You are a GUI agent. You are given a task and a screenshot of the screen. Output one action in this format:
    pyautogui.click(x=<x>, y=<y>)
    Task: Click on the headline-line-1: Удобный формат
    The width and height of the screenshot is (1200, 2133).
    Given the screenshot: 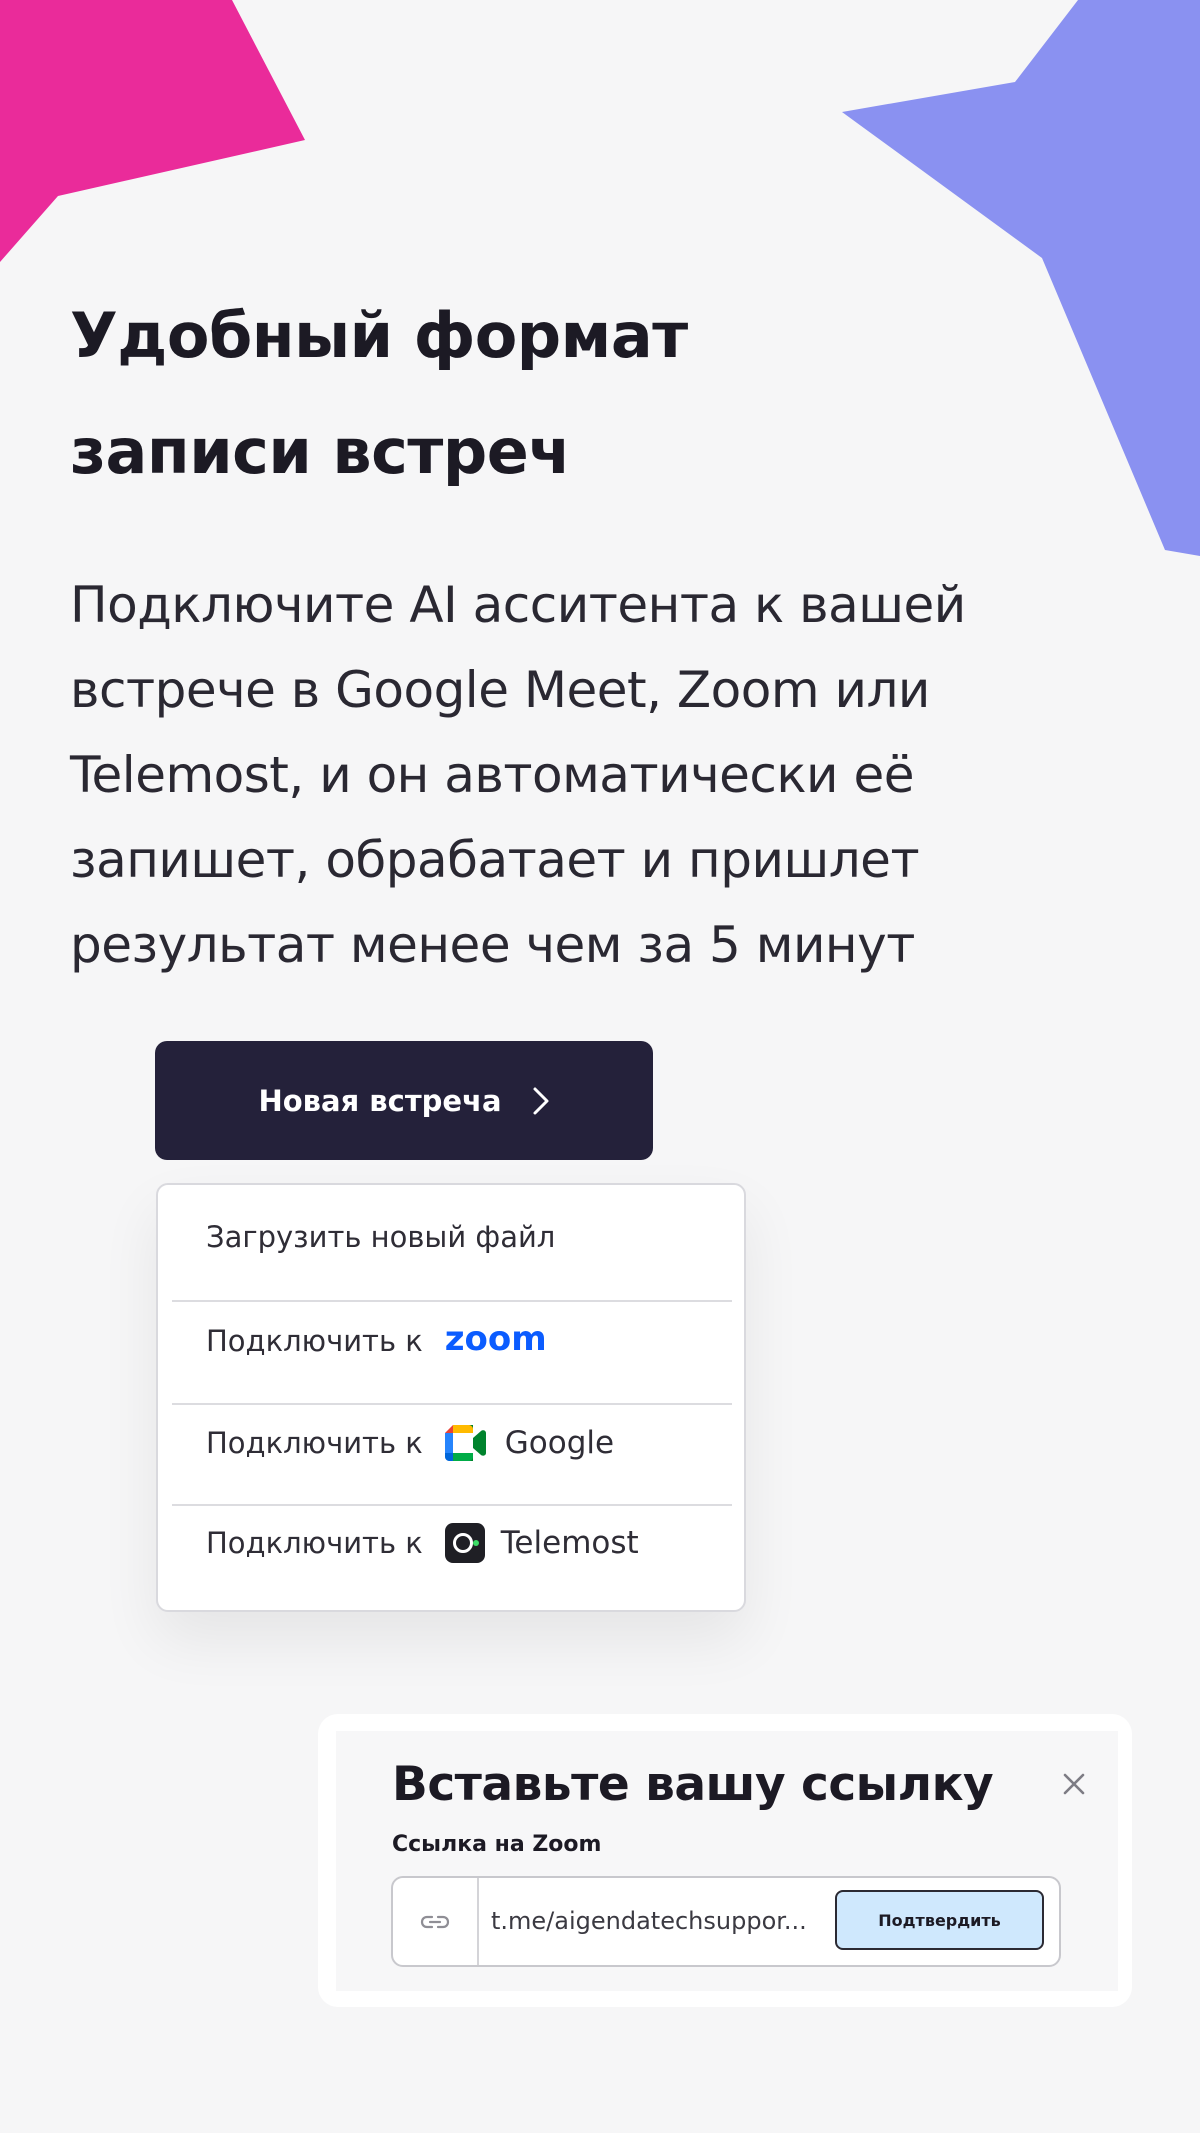 What is the action you would take?
    pyautogui.click(x=379, y=335)
    